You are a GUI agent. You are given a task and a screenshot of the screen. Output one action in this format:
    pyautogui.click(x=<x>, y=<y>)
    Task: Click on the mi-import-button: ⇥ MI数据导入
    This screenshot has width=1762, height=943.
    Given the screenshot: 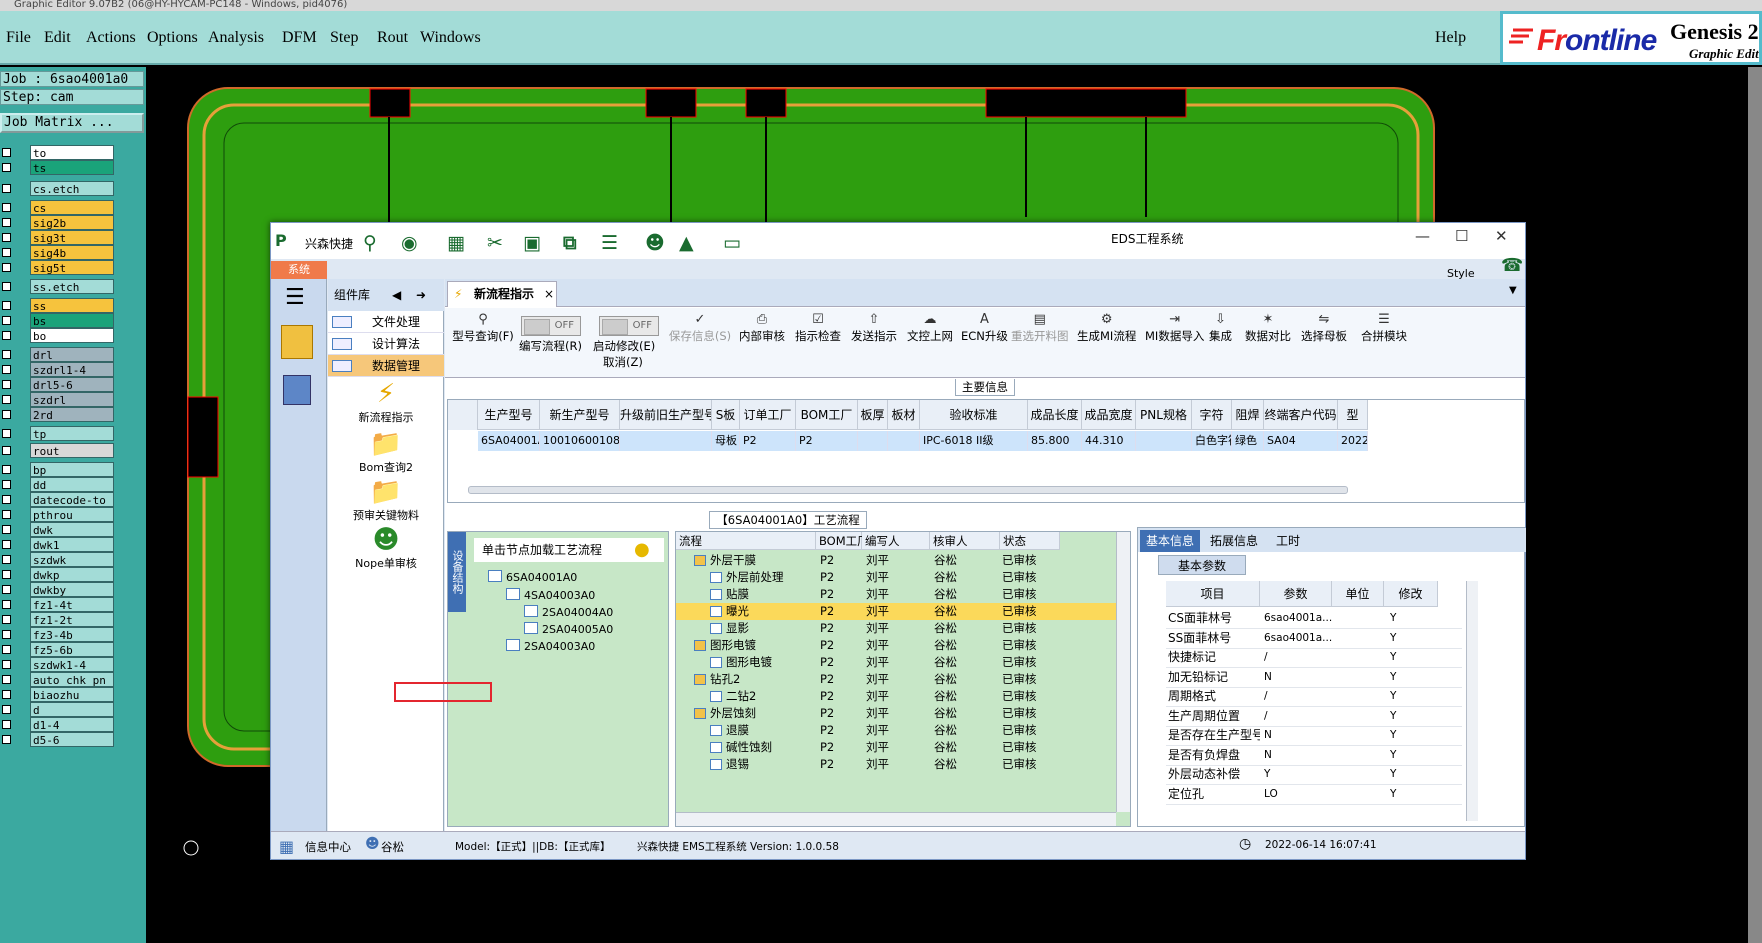 What is the action you would take?
    pyautogui.click(x=1174, y=328)
    